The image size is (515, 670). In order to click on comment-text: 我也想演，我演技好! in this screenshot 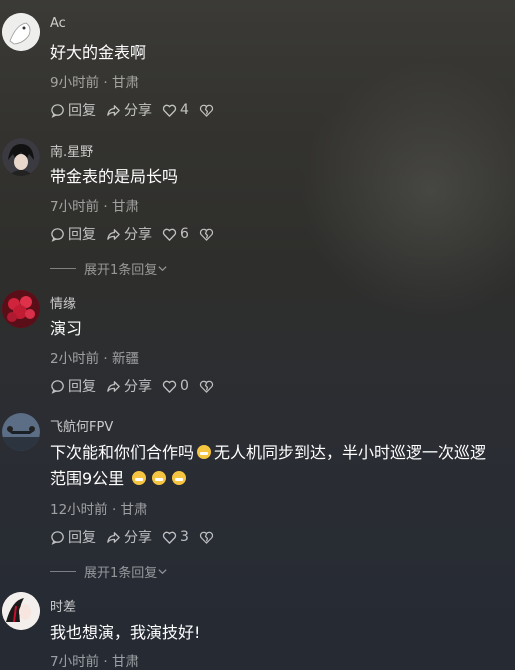, I will do `click(125, 632)`.